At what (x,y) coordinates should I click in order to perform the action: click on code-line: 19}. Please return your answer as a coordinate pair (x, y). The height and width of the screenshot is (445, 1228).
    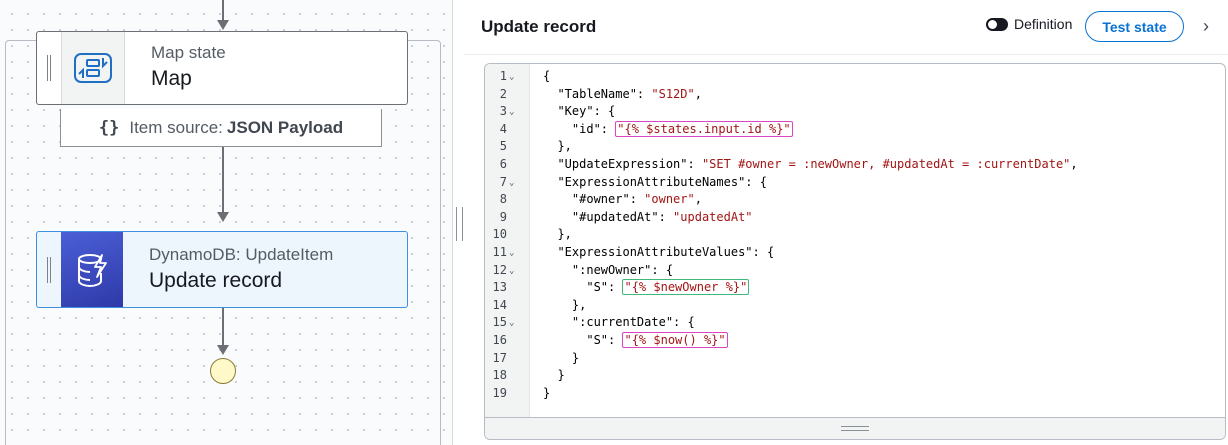
    Looking at the image, I should click on (855, 394).